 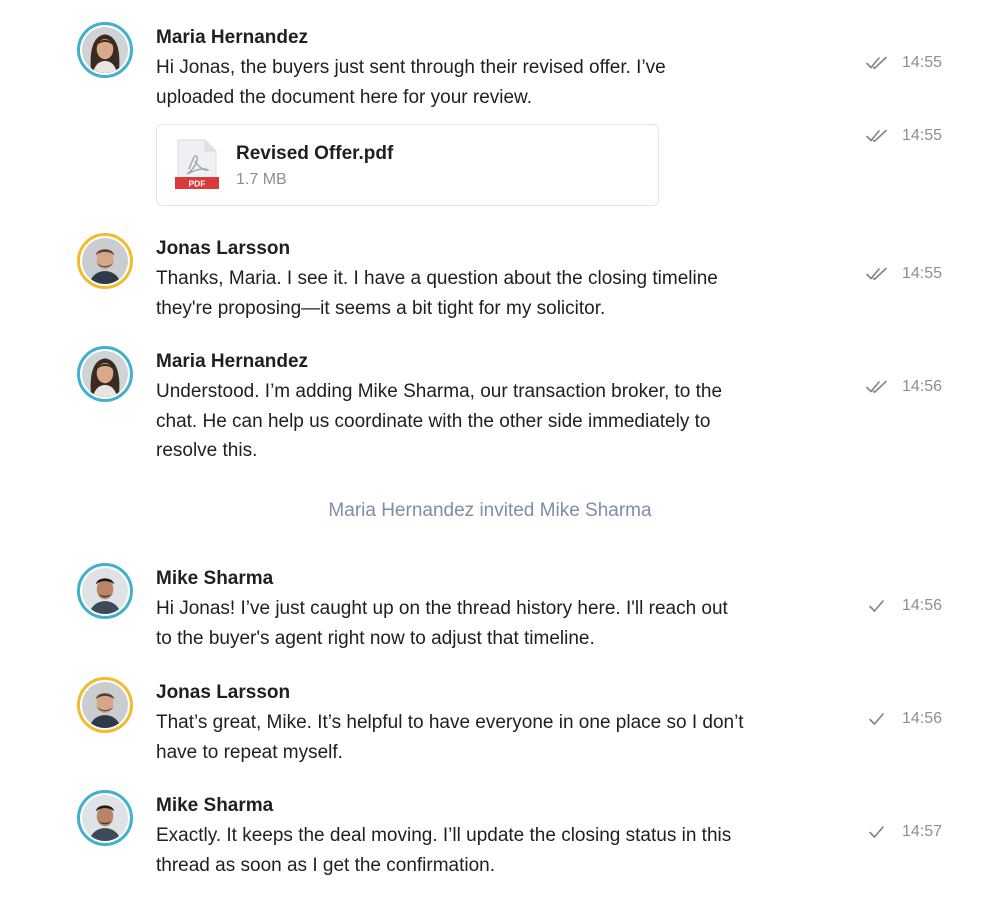 What do you see at coordinates (921, 831) in the screenshot?
I see `message-time: 14:57` at bounding box center [921, 831].